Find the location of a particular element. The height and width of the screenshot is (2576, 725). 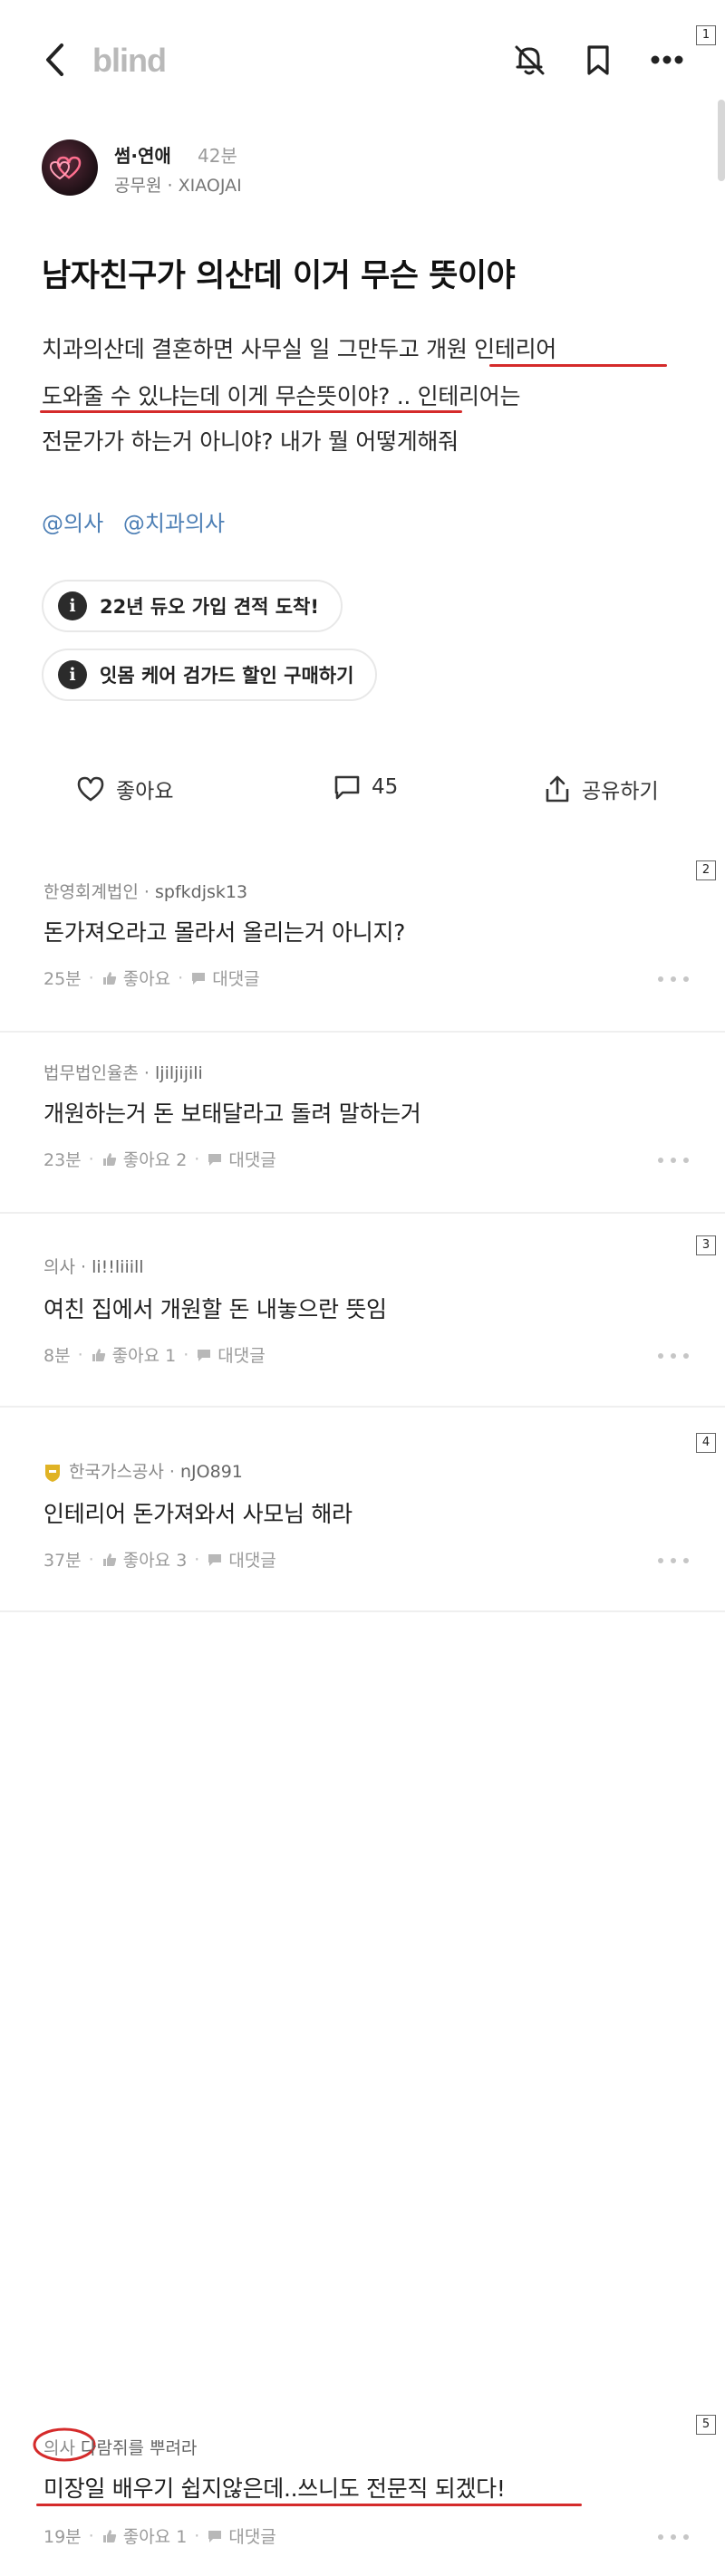

comment-meta: 의사 다람쥐를 뿌려라 is located at coordinates (120, 2447).